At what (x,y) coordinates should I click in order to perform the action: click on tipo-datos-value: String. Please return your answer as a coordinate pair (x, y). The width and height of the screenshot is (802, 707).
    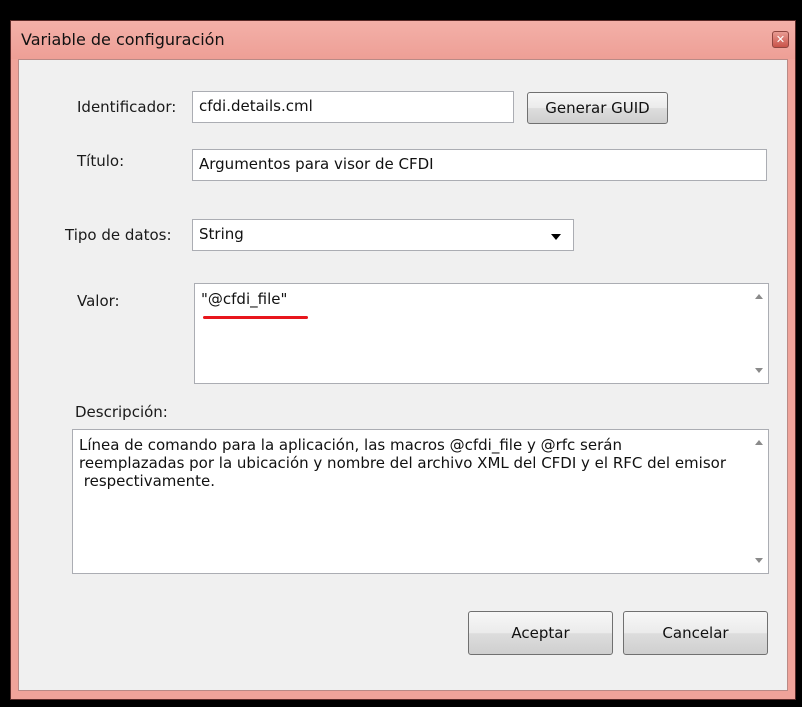
    Looking at the image, I should click on (221, 234).